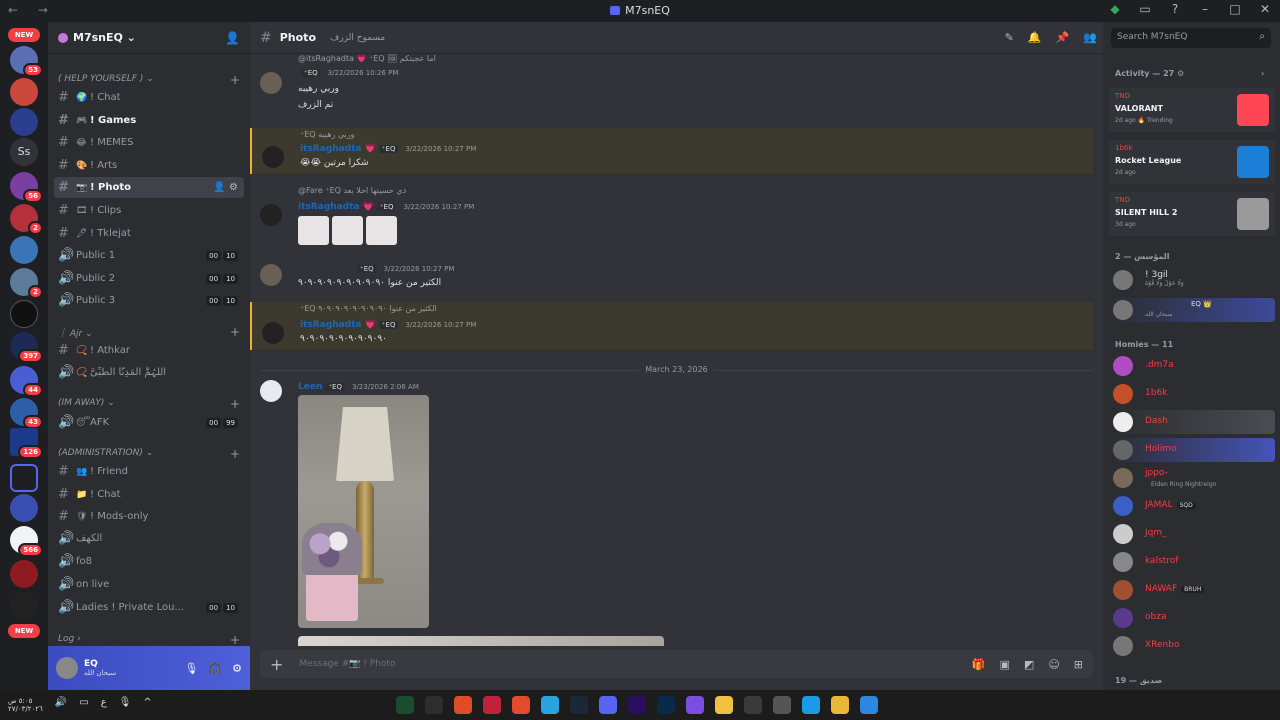  I want to click on store-icon, so click(753, 705).